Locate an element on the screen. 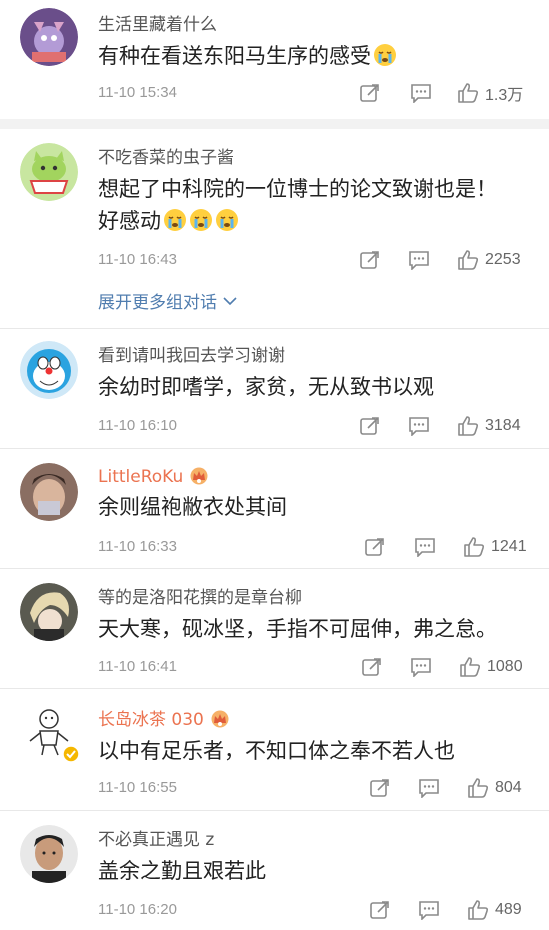  like-count: 1080 is located at coordinates (505, 666).